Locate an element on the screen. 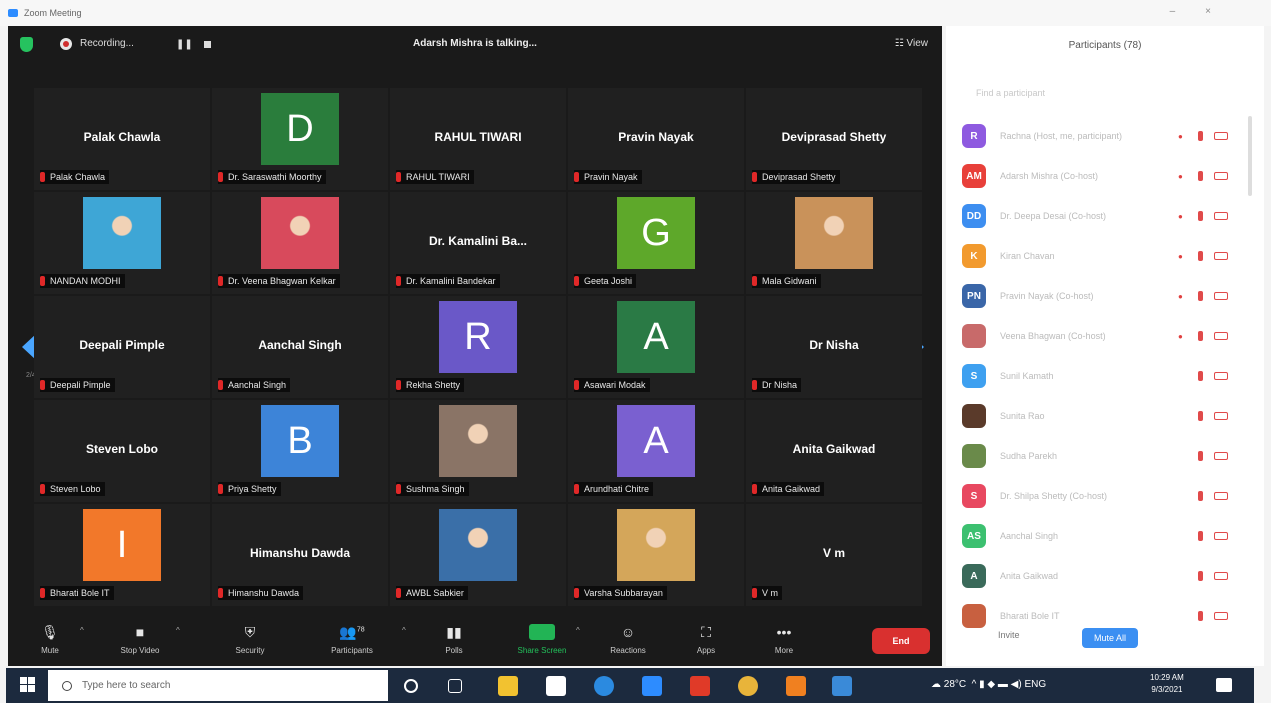  participant-list-scrollbar is located at coordinates (1250, 156).